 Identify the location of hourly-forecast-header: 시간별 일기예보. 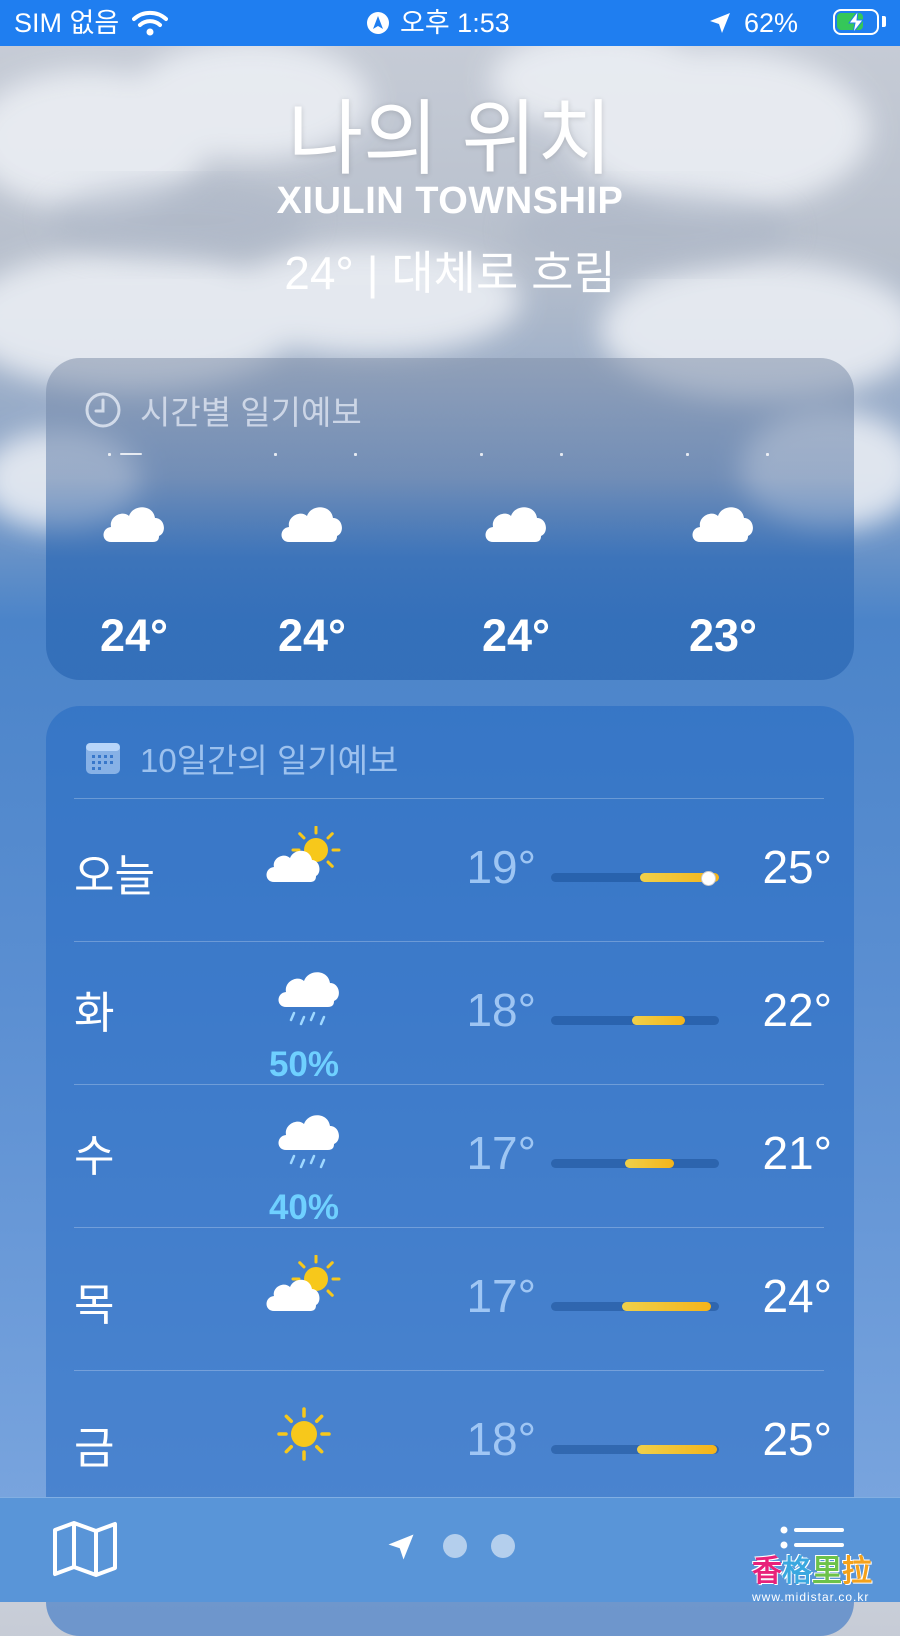
(223, 410).